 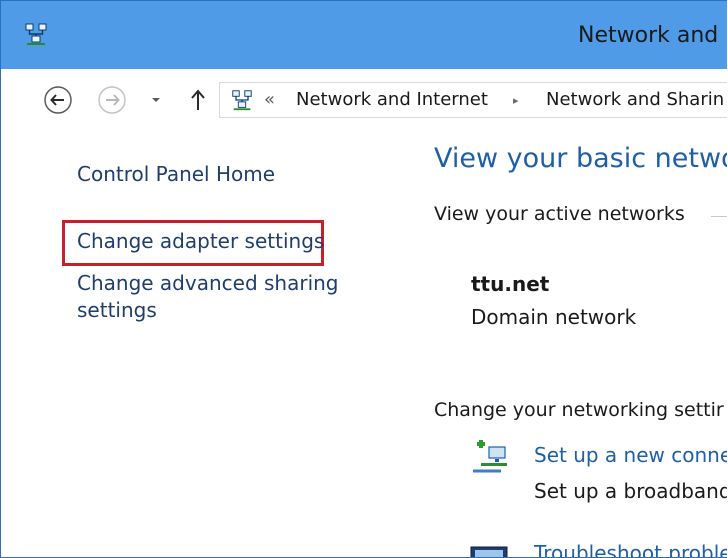 I want to click on dropdown-arrow-icon, so click(x=156, y=100).